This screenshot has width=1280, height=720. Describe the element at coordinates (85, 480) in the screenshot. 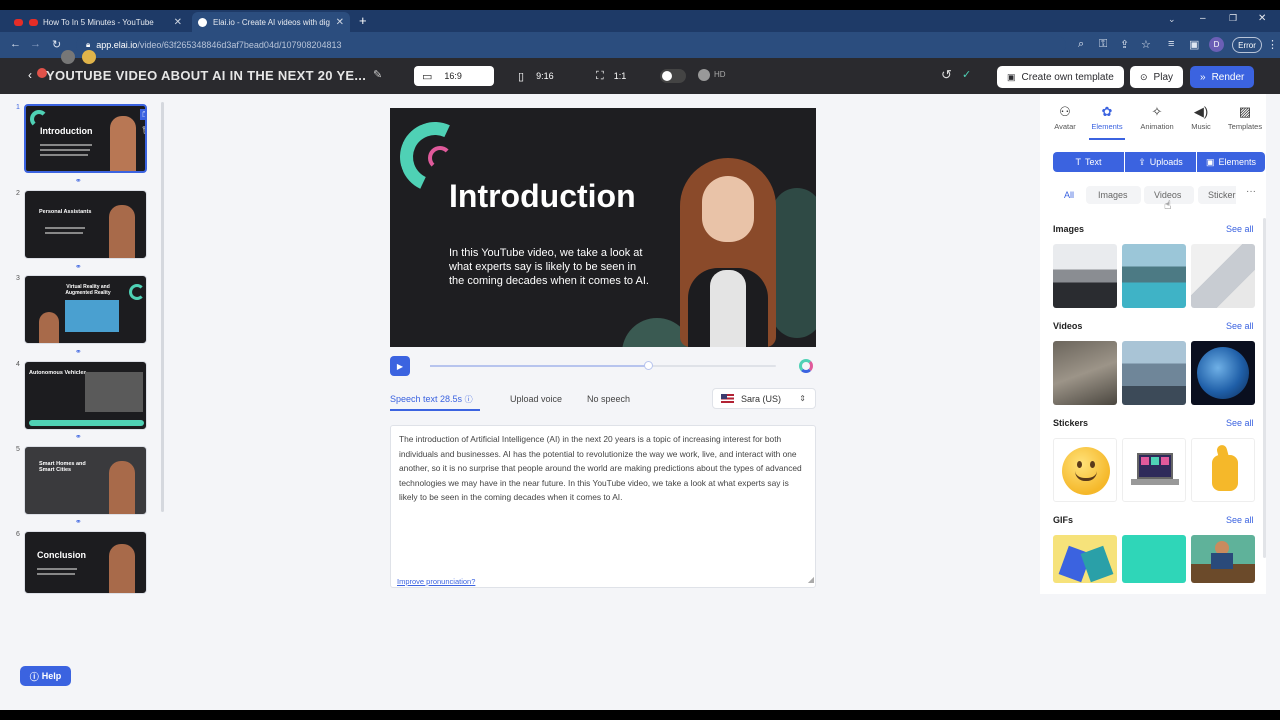

I see `slide-thumbnail-5: Smart Homes and Smart Cities` at that location.